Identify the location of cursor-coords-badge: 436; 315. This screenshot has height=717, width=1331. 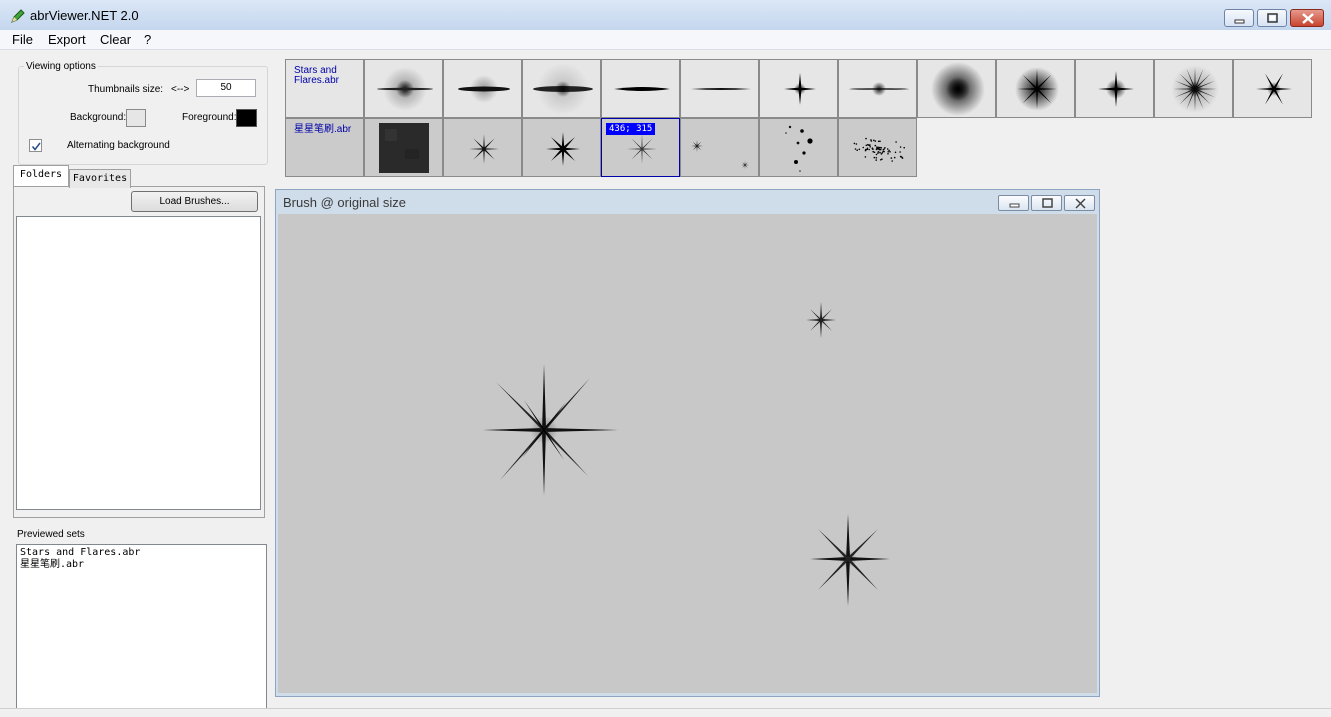
(631, 129).